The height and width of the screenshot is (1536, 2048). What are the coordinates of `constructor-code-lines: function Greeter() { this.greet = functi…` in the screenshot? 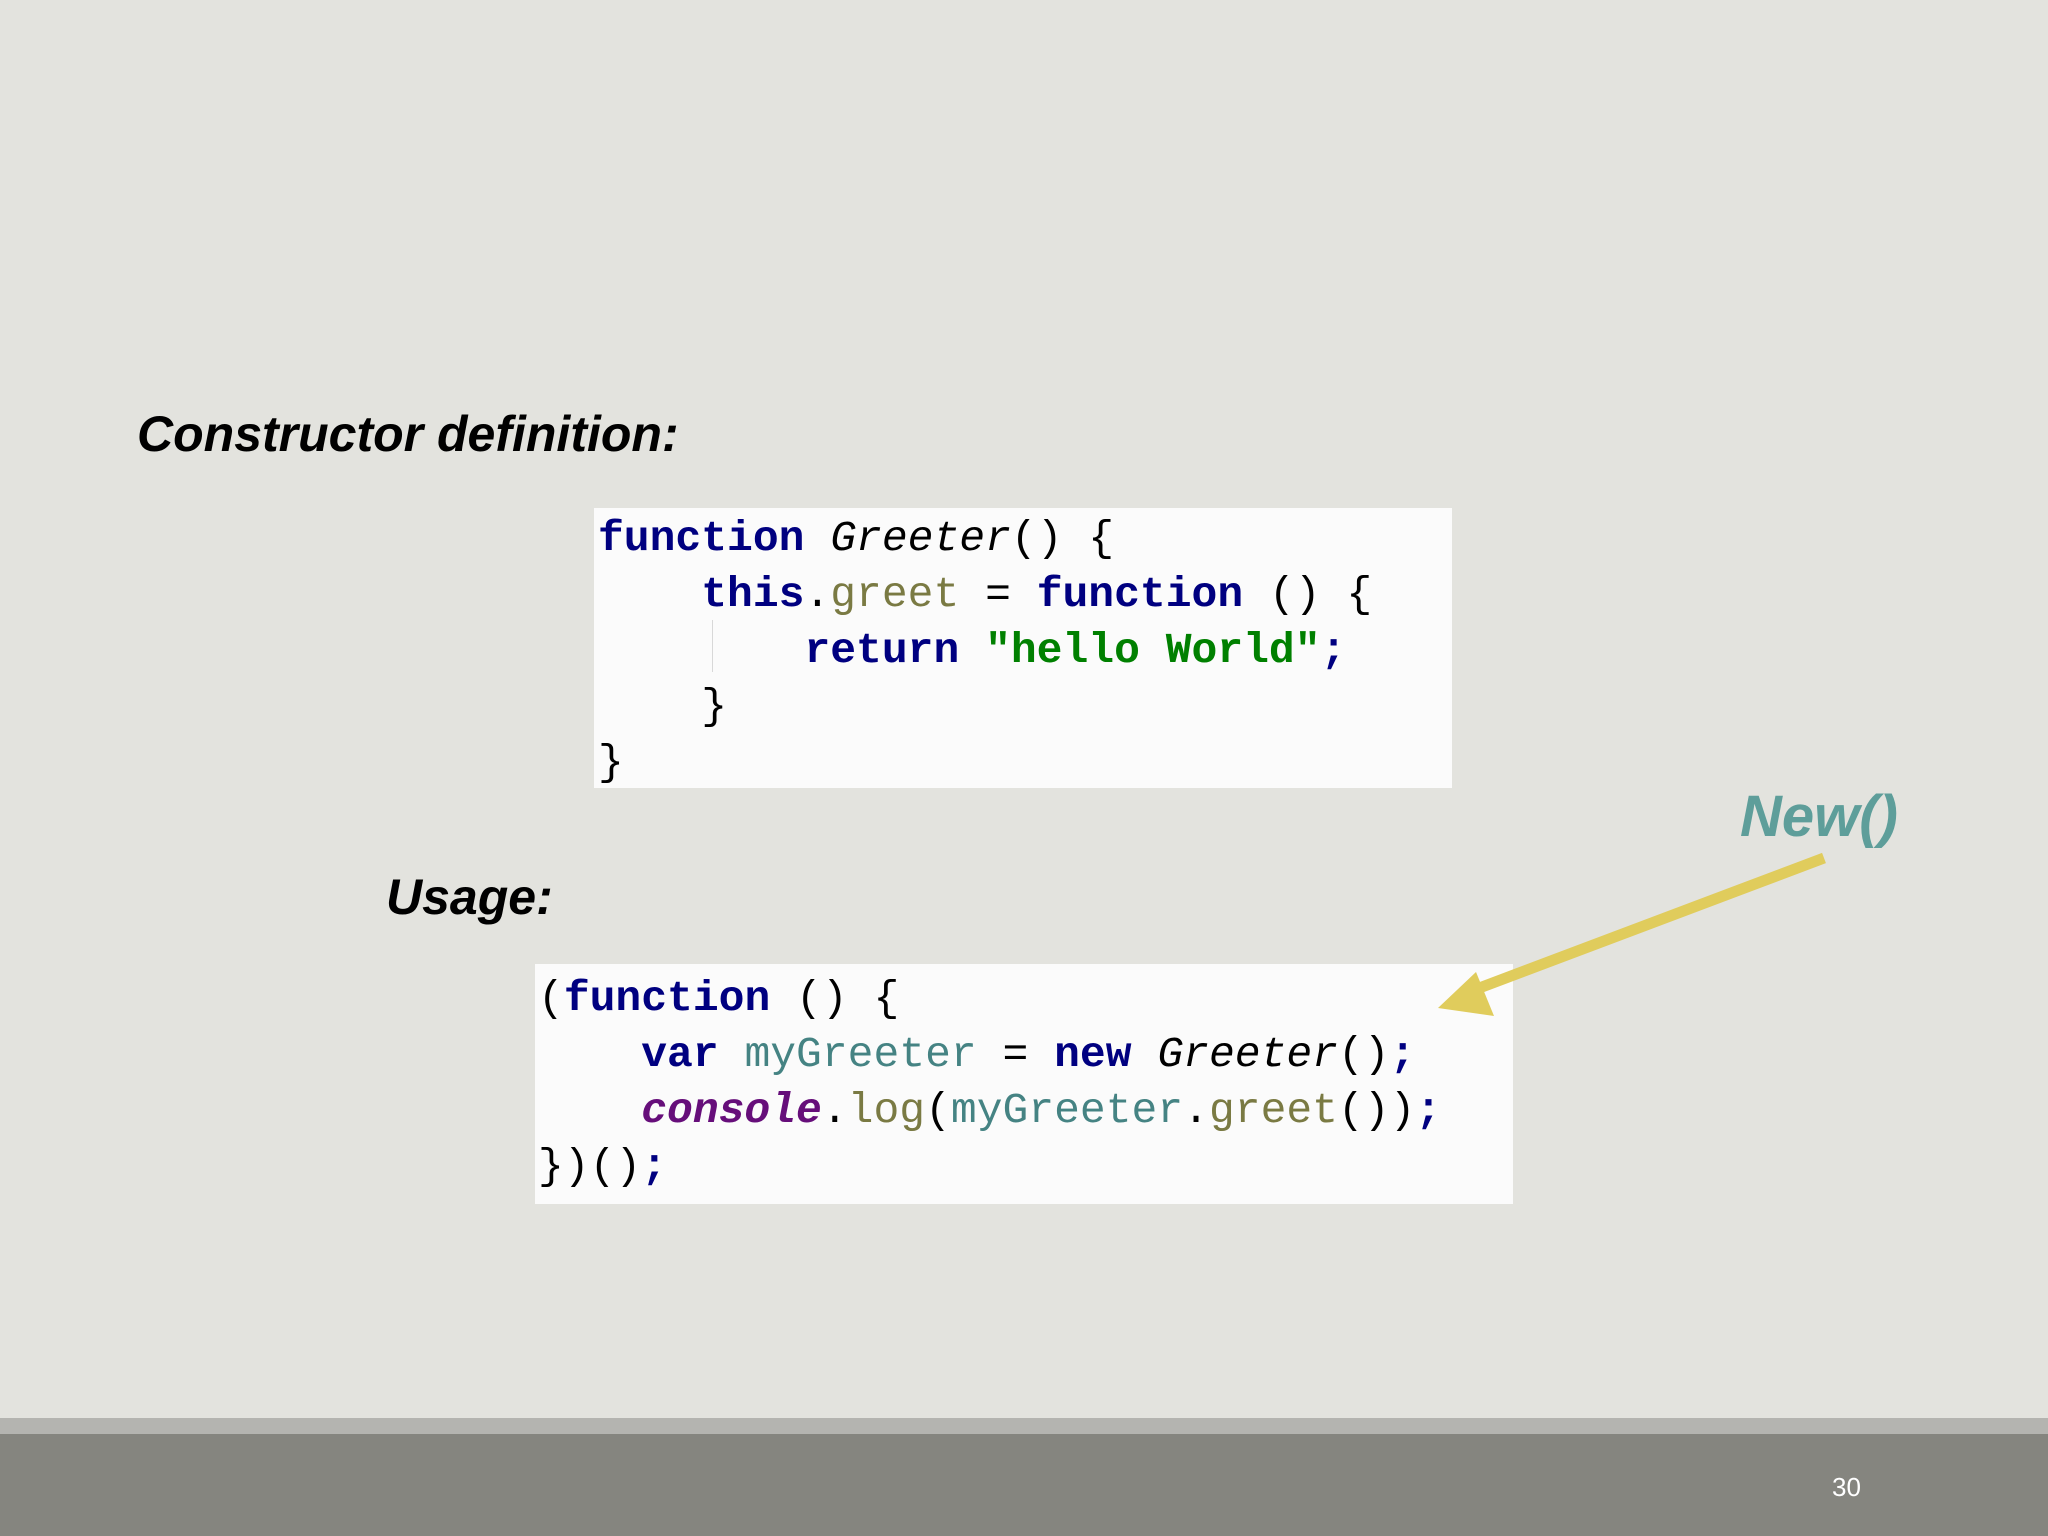 It's located at (1023, 649).